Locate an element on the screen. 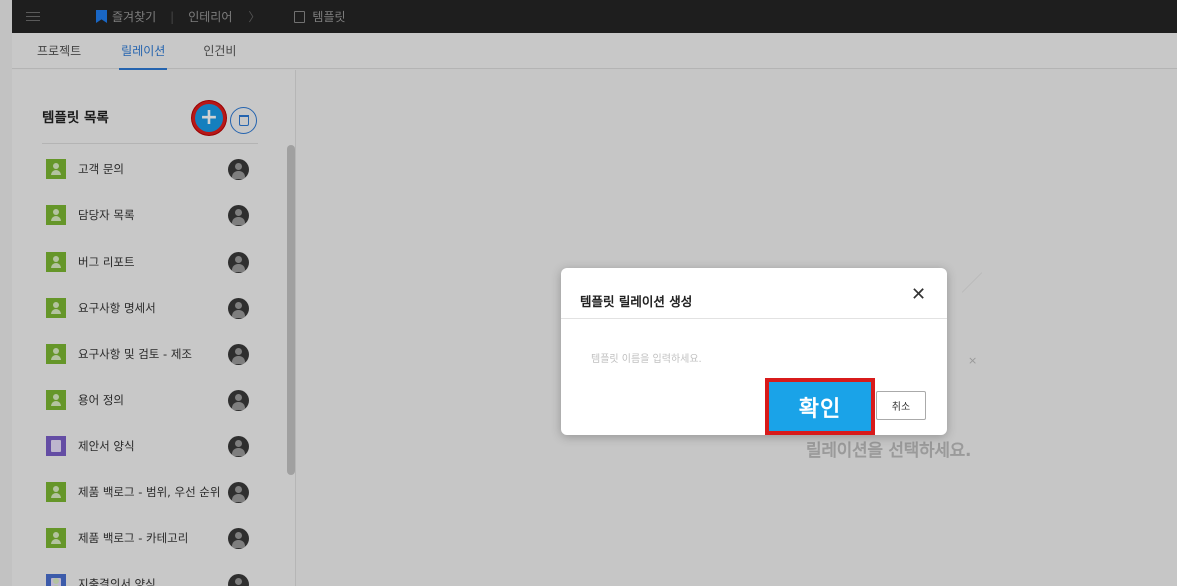  list-item: 요구사항 명세서 is located at coordinates (147, 308).